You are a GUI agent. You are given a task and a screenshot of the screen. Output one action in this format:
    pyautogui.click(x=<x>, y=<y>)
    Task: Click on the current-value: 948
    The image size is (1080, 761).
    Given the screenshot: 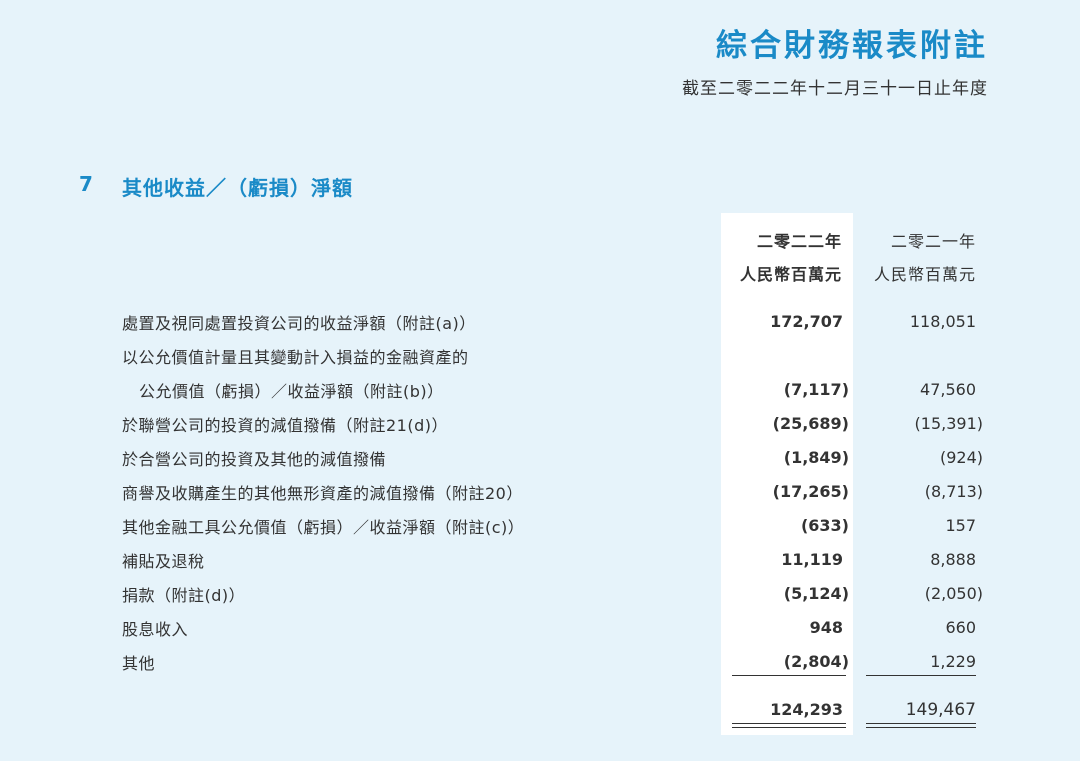 What is the action you would take?
    pyautogui.click(x=826, y=627)
    